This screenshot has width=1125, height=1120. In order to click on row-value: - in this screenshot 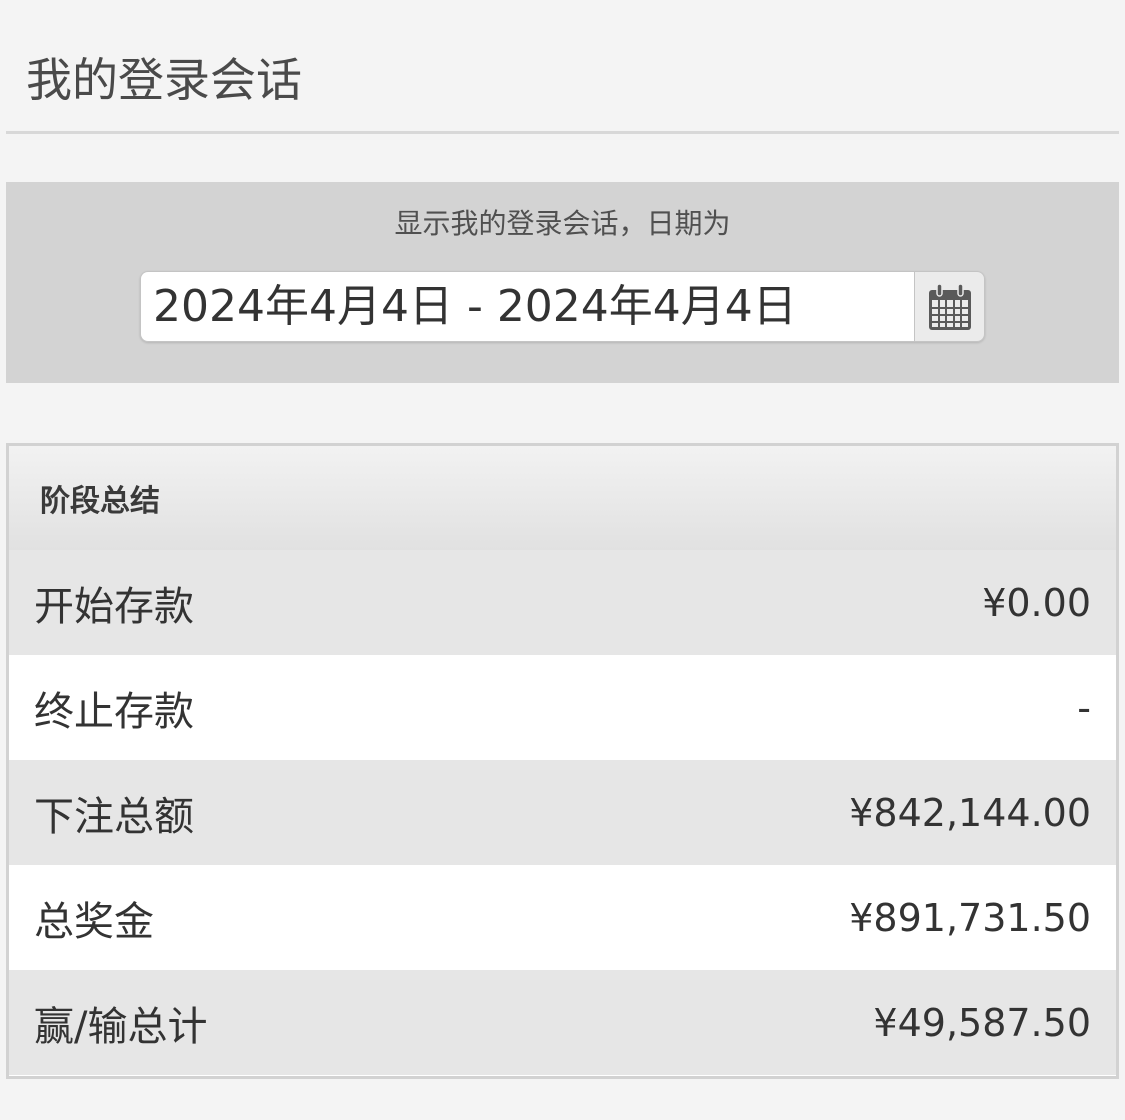, I will do `click(1084, 707)`.